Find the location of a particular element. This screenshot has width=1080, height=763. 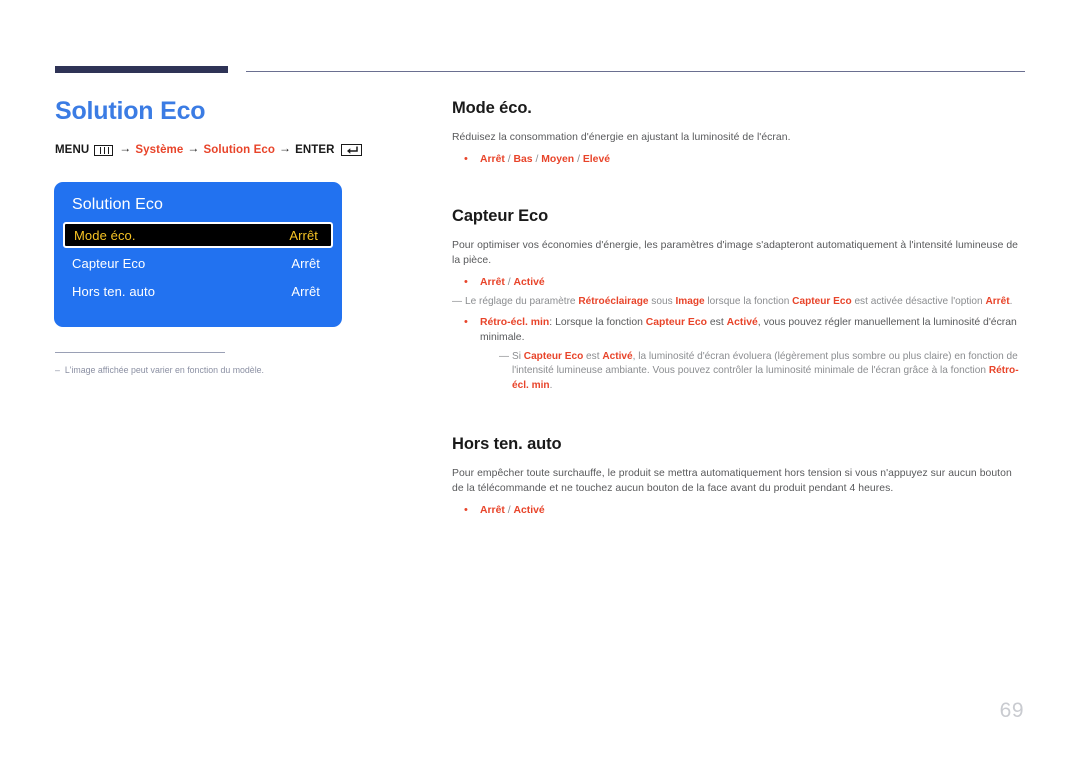

section-heading-capteur-eco: Capteur Eco is located at coordinates (500, 216).